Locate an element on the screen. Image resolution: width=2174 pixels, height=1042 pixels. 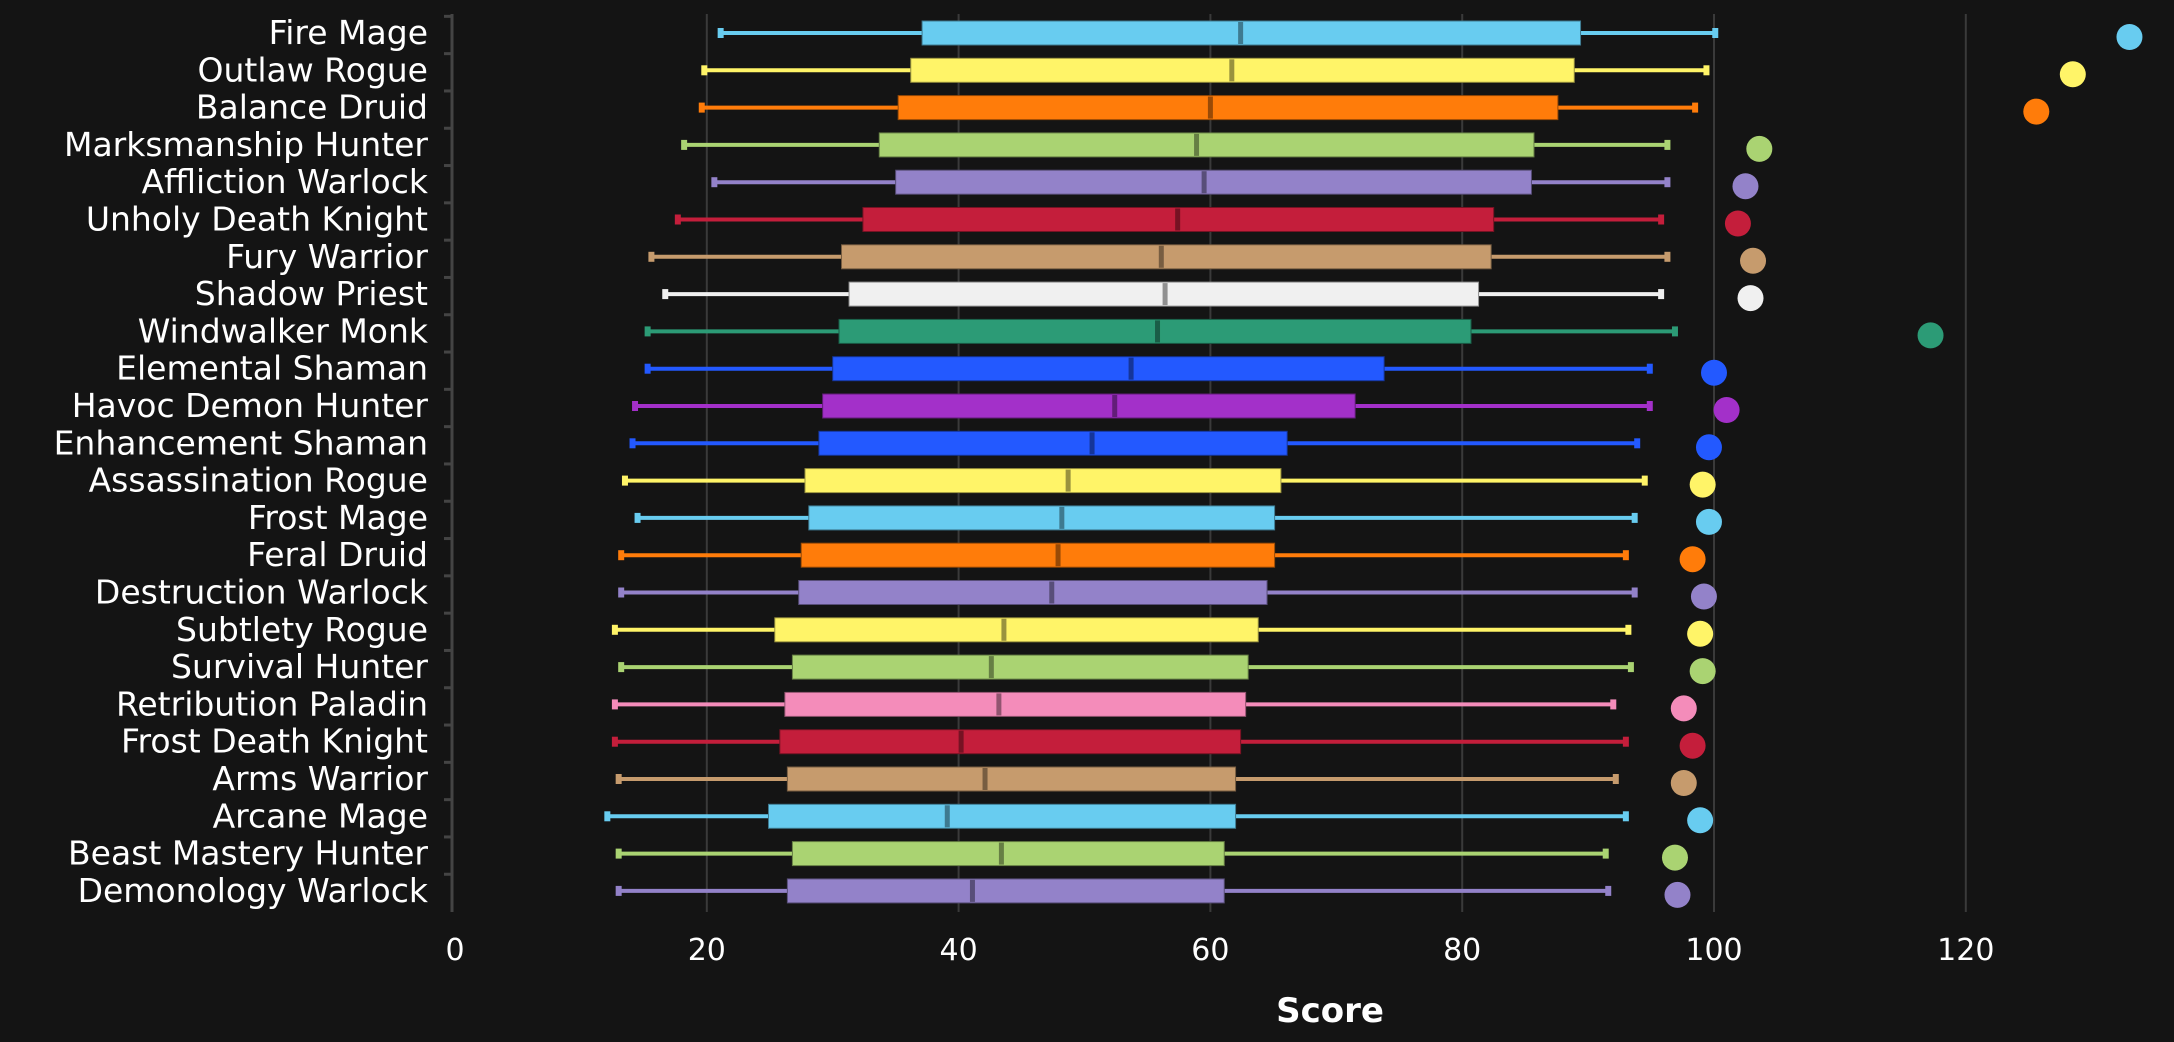
box-fury-warrior is located at coordinates (1207, 259).